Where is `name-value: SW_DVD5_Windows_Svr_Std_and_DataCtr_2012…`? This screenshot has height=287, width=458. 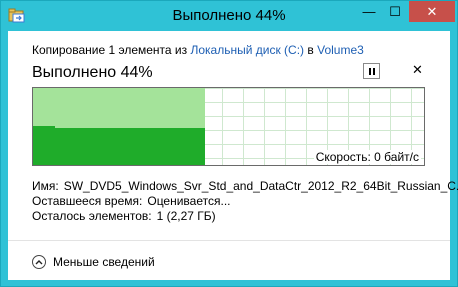 name-value: SW_DVD5_Windows_Svr_Std_and_DataCtr_2012… is located at coordinates (260, 186).